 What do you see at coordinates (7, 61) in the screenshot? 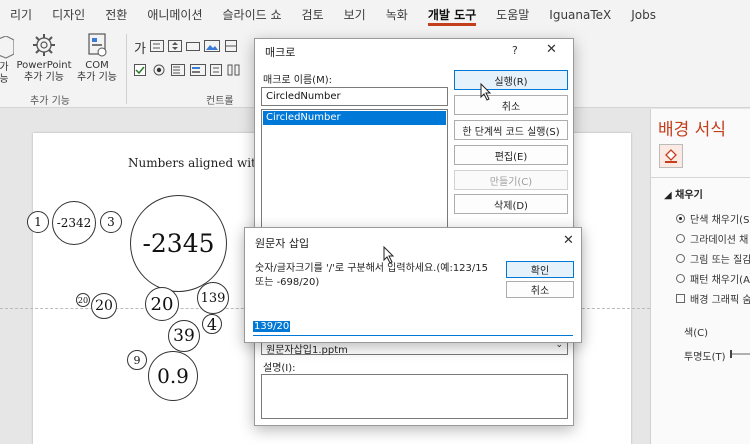
I see `addins-button: 가 능` at bounding box center [7, 61].